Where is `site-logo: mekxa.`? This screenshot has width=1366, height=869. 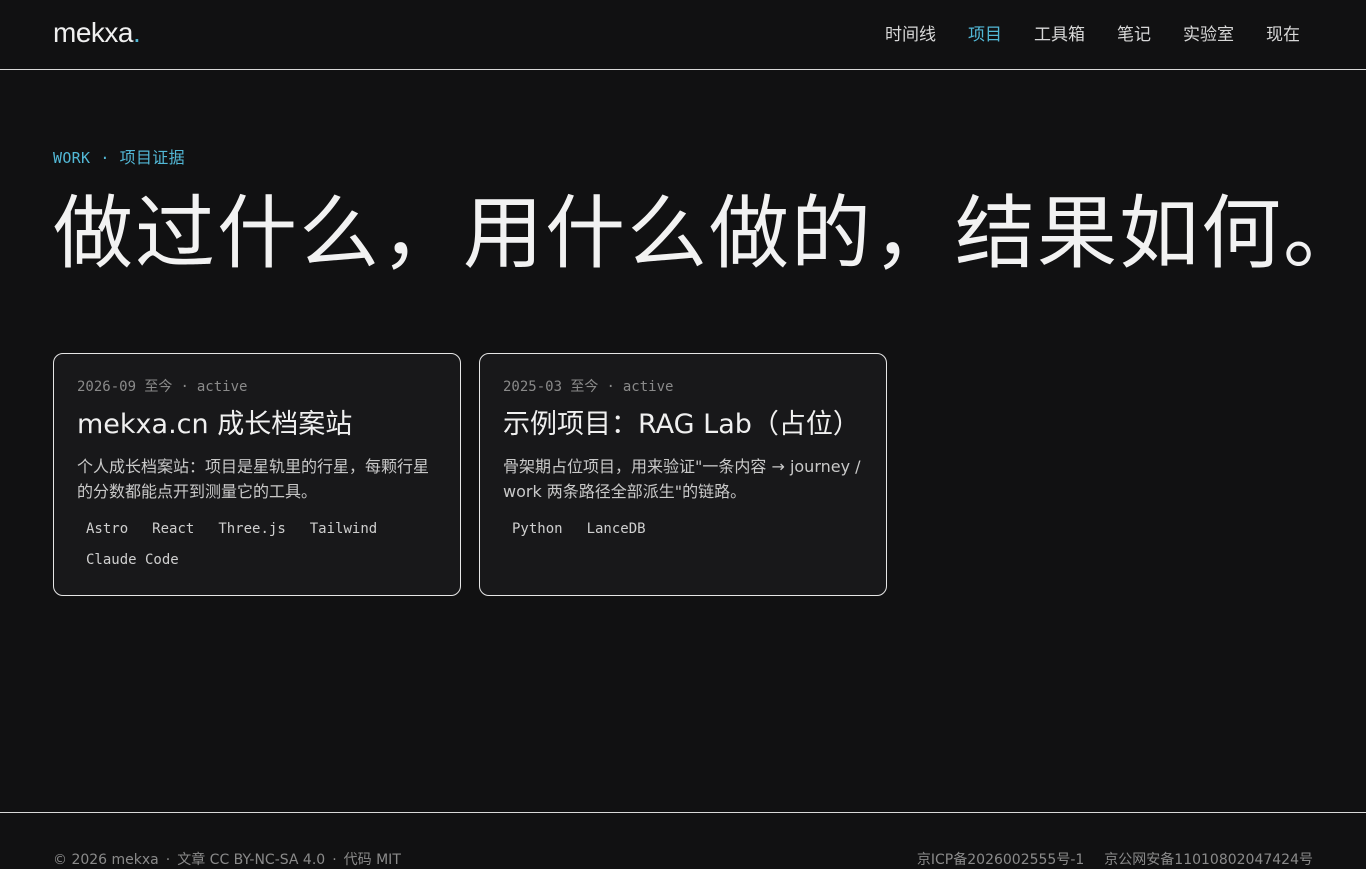 site-logo: mekxa. is located at coordinates (97, 33).